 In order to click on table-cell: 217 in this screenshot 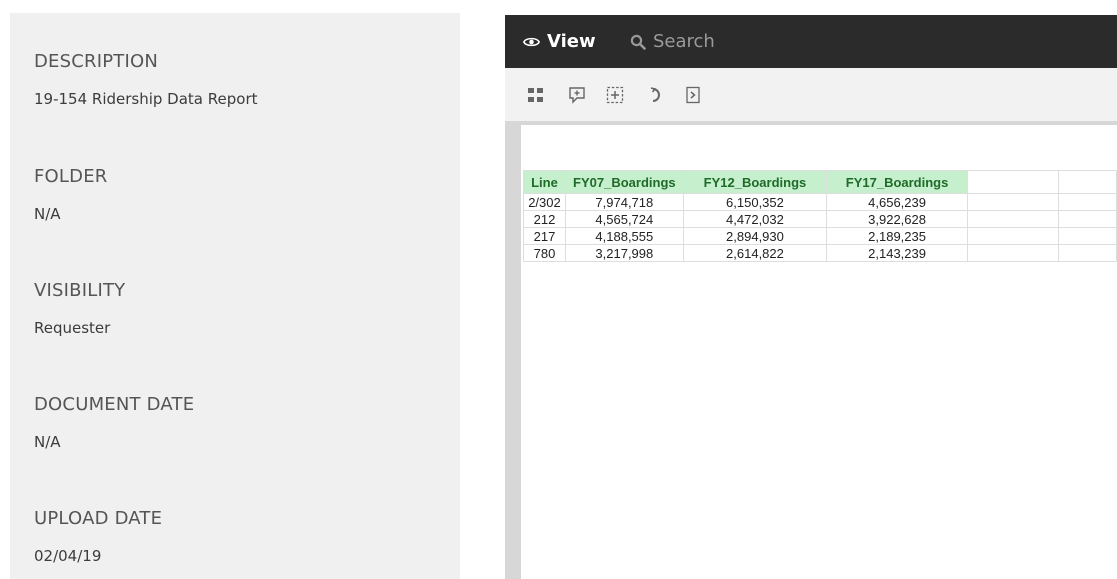, I will do `click(544, 236)`.